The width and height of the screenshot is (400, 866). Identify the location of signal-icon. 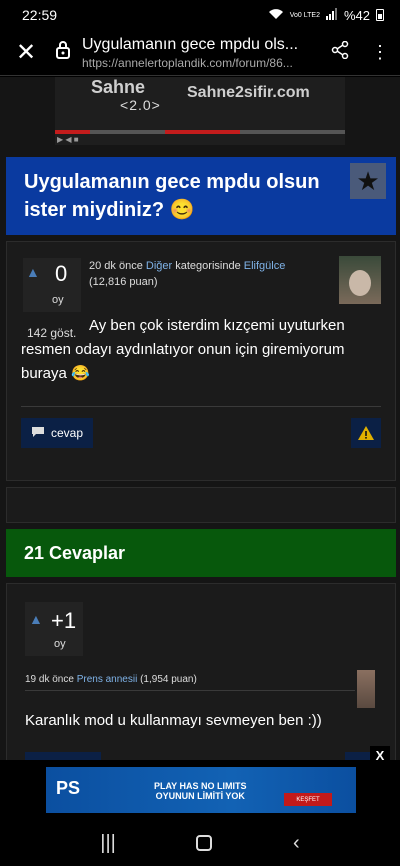
(331, 15).